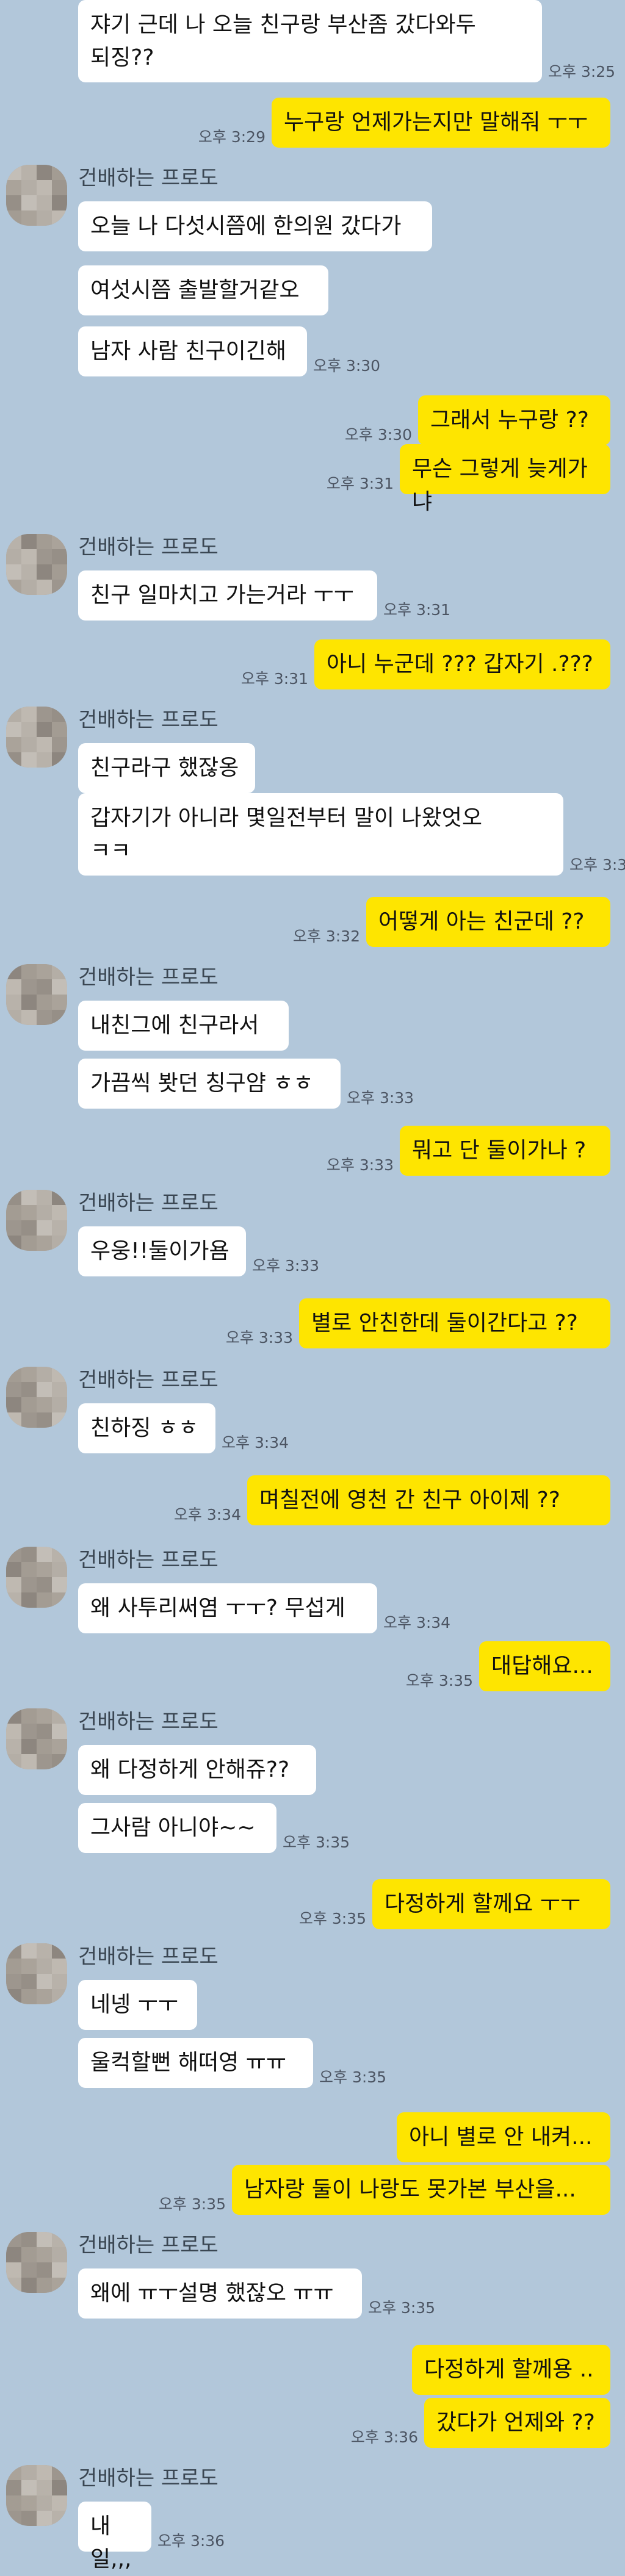 The width and height of the screenshot is (625, 2576). What do you see at coordinates (491, 1904) in the screenshot?
I see `outgoing-message-bubble: 다정하게 할께요 ㅜㅜ` at bounding box center [491, 1904].